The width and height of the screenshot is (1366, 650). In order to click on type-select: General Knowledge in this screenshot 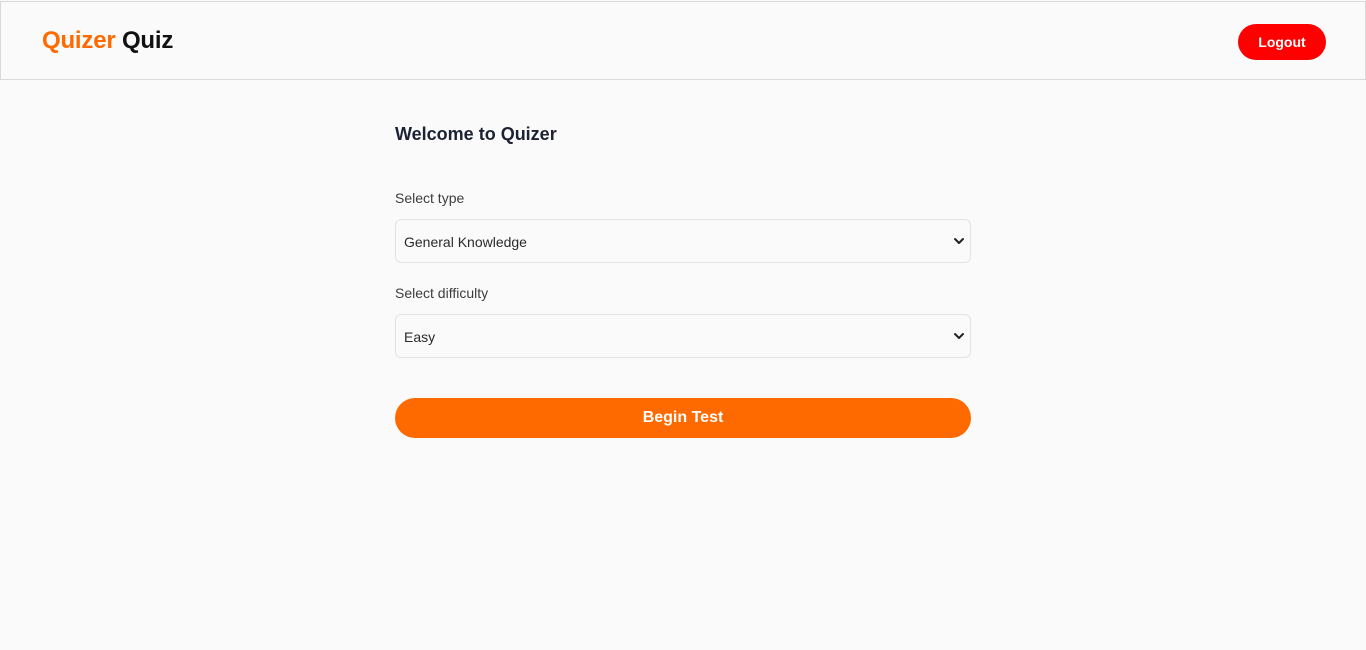, I will do `click(683, 241)`.